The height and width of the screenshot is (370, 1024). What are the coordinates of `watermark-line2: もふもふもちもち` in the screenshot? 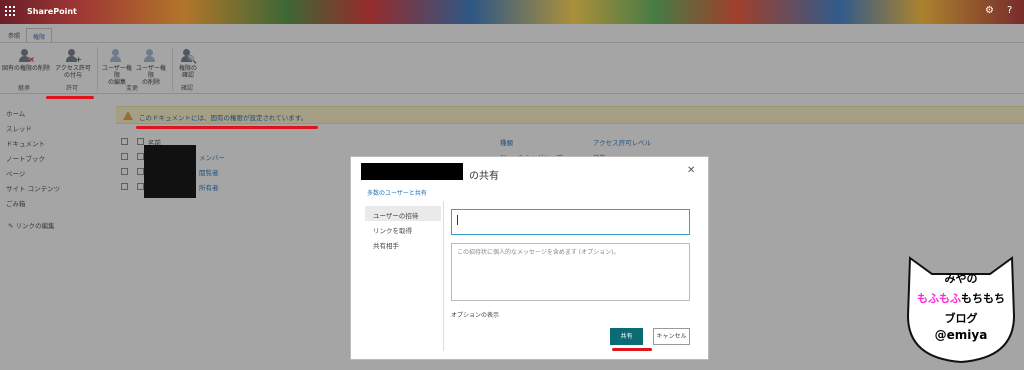 It's located at (961, 298).